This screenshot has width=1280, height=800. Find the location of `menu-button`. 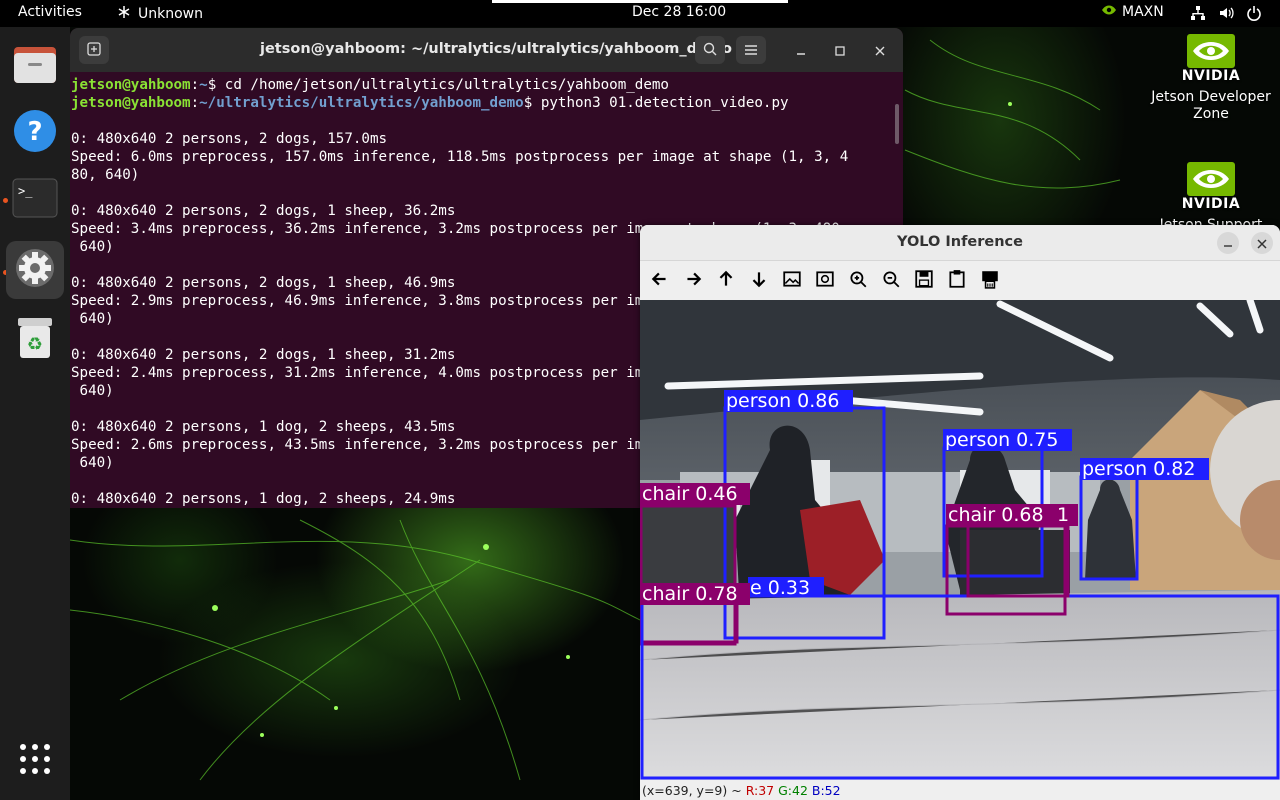

menu-button is located at coordinates (751, 50).